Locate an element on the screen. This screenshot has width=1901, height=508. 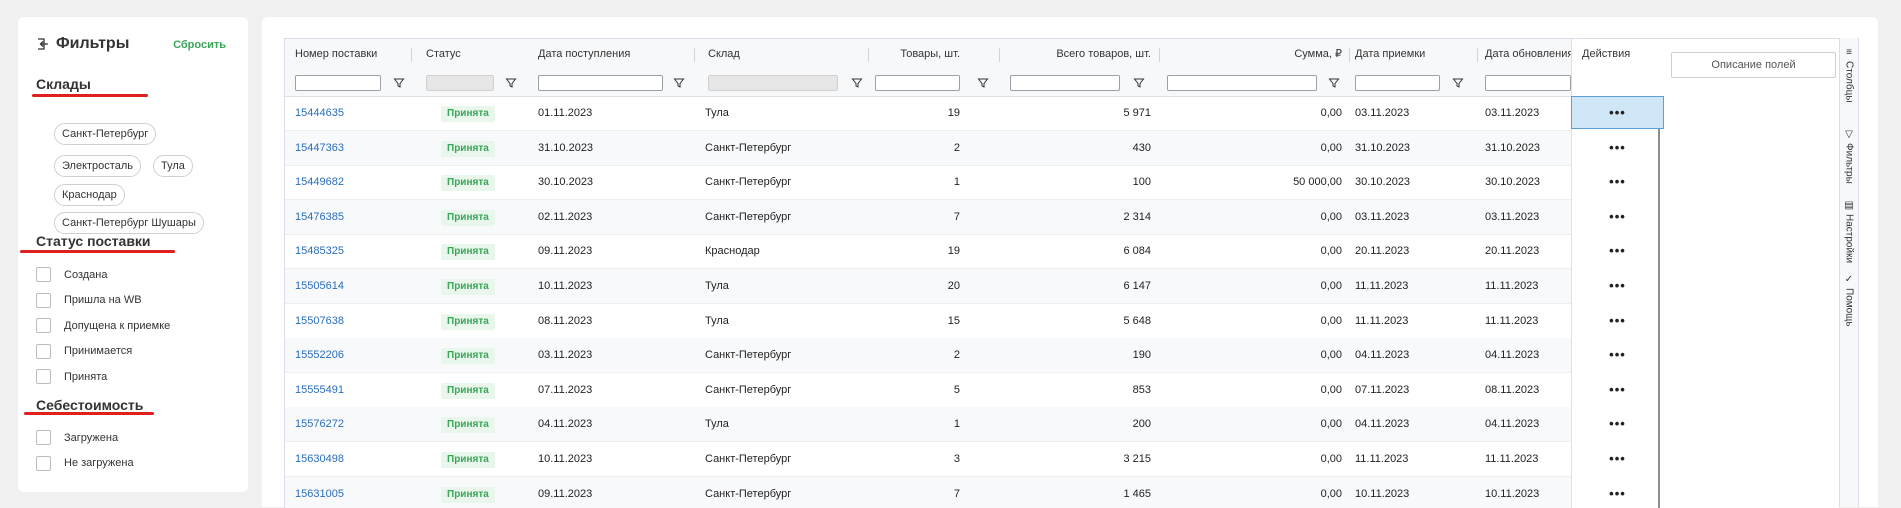
filter-input-accept-date is located at coordinates (1397, 83).